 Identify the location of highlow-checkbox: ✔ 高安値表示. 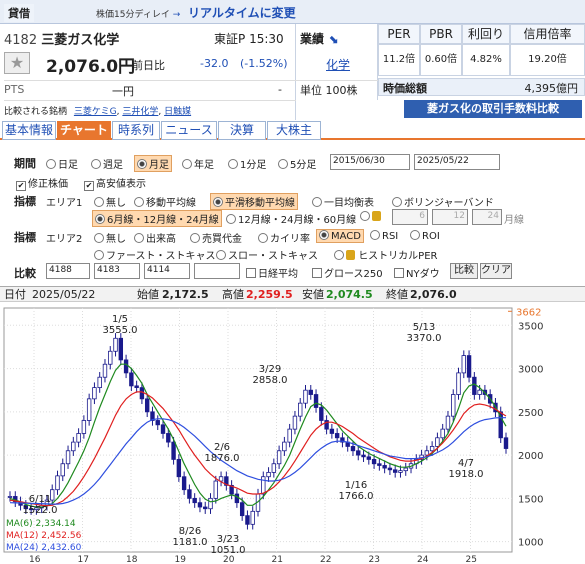
(115, 183).